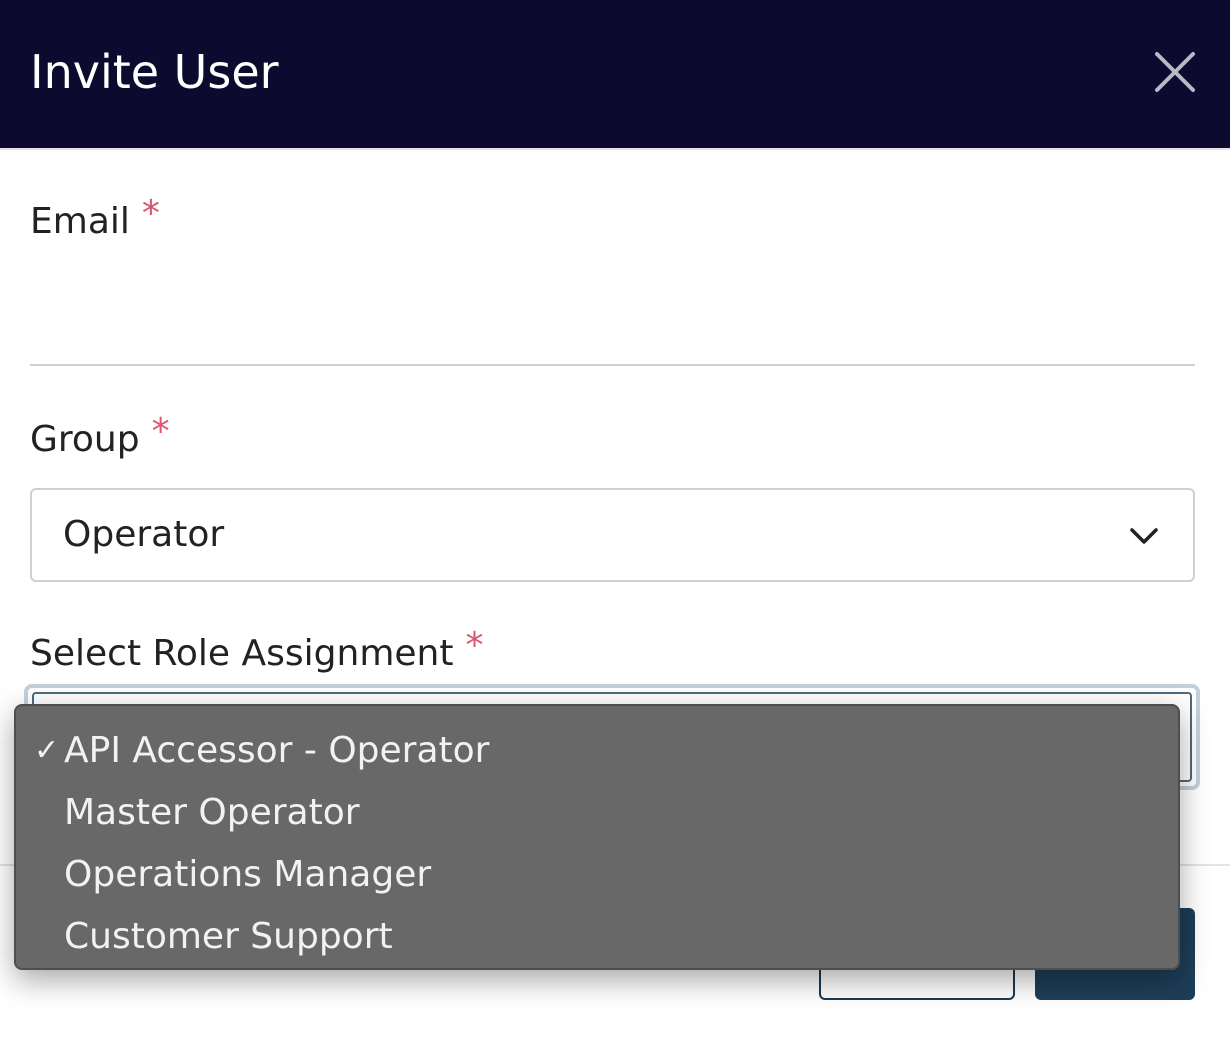 The height and width of the screenshot is (1040, 1230). I want to click on group-label: Group *, so click(100, 436).